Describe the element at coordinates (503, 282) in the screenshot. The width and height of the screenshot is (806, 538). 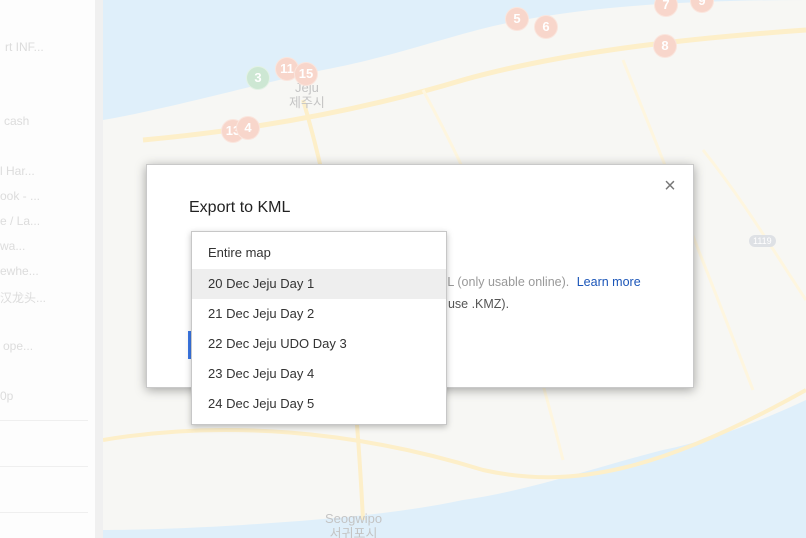
I see `description-text: ML (only usable online).` at that location.